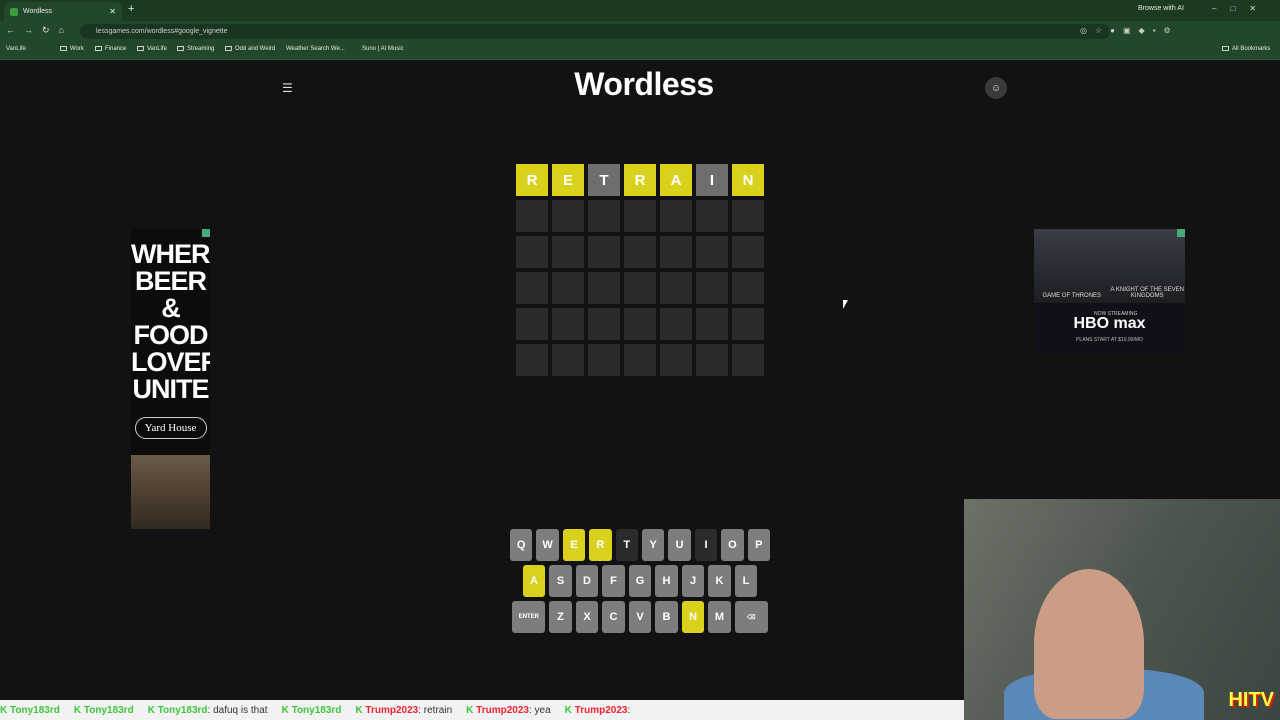 This screenshot has height=720, width=1280. What do you see at coordinates (1122, 609) in the screenshot?
I see `webcam-overlay: HITV` at bounding box center [1122, 609].